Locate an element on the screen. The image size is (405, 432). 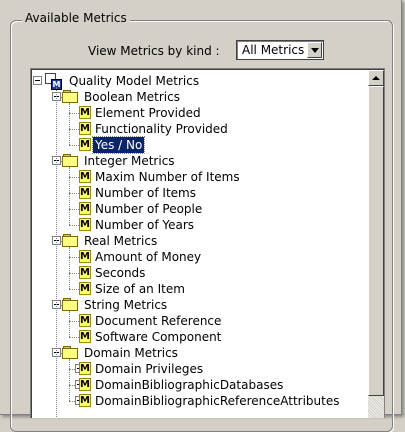
tree-metric-label: Functionality Provided is located at coordinates (161, 129).